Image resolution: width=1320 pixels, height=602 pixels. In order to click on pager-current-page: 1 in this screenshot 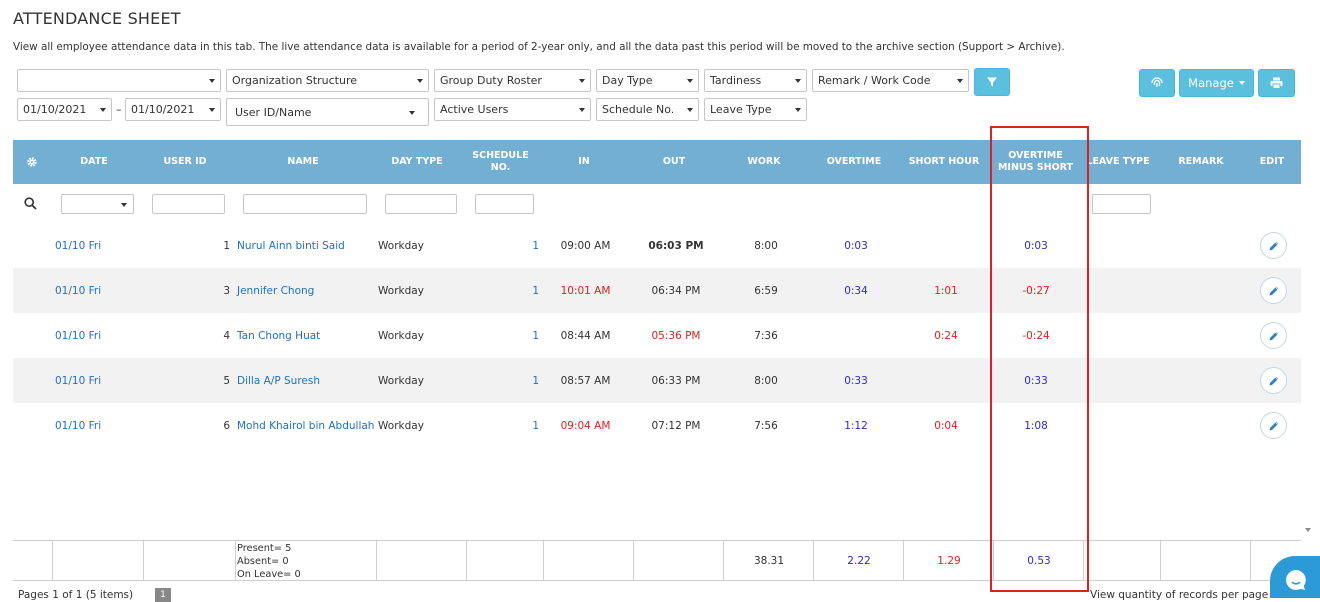, I will do `click(163, 595)`.